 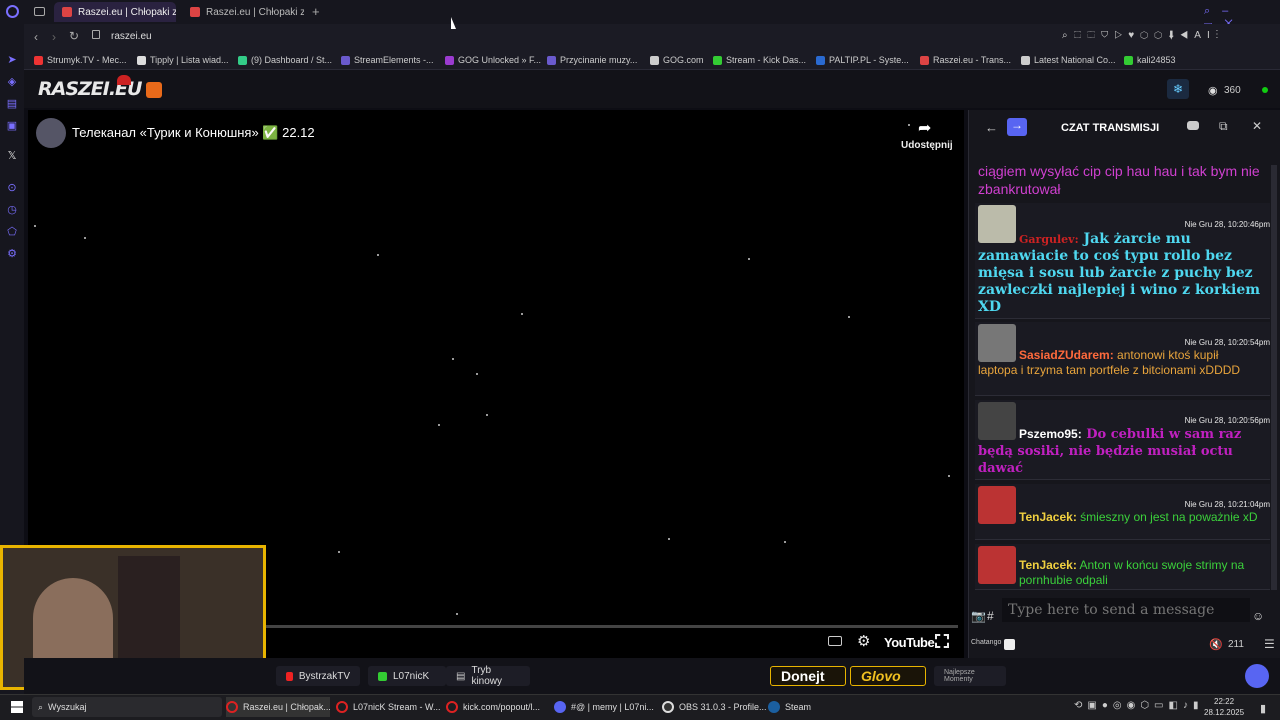 What do you see at coordinates (67, 707) in the screenshot?
I see `taskbar-search-label: Wyszukaj` at bounding box center [67, 707].